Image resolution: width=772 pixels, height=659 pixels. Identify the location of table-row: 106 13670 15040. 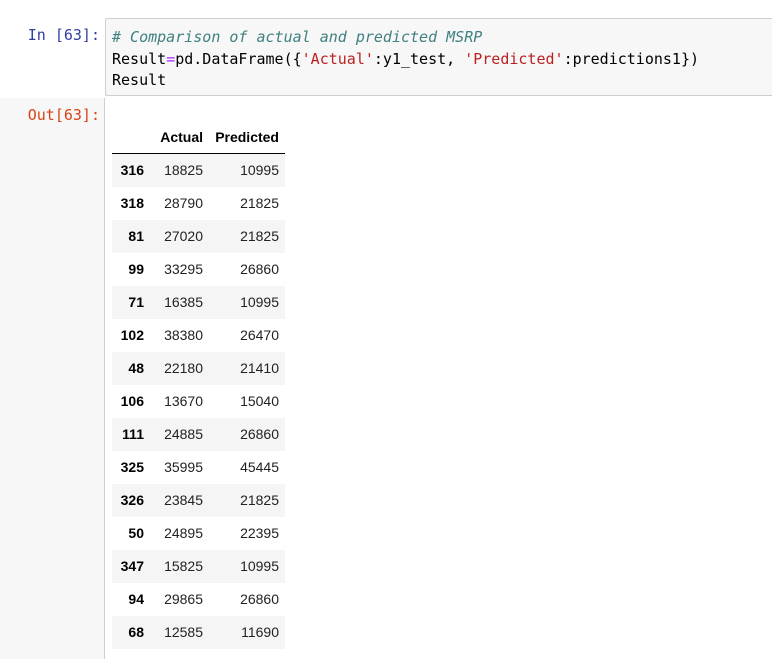
(198, 401).